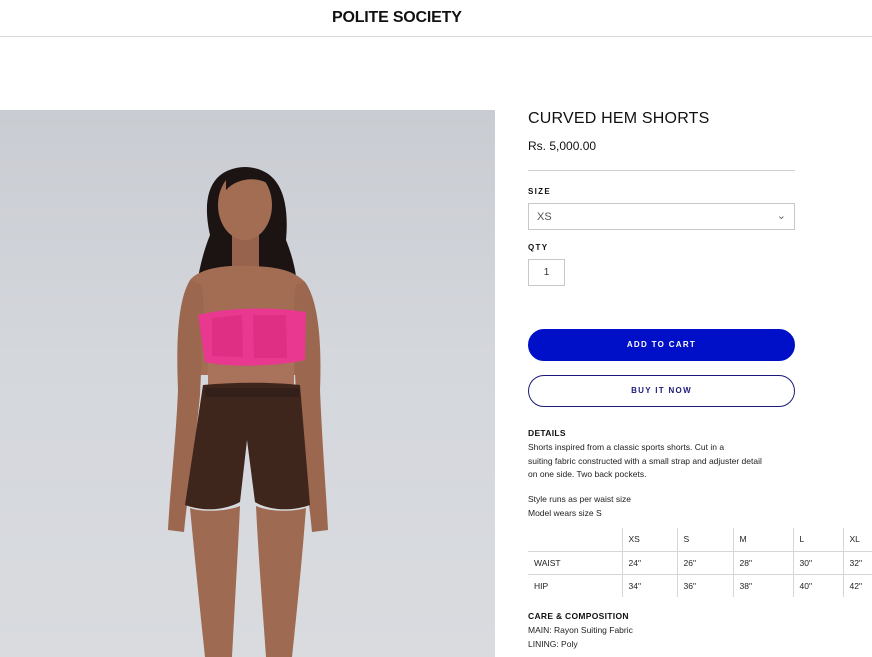 The width and height of the screenshot is (872, 657). What do you see at coordinates (661, 345) in the screenshot?
I see `add-to-cart-button: ADD TO CART` at bounding box center [661, 345].